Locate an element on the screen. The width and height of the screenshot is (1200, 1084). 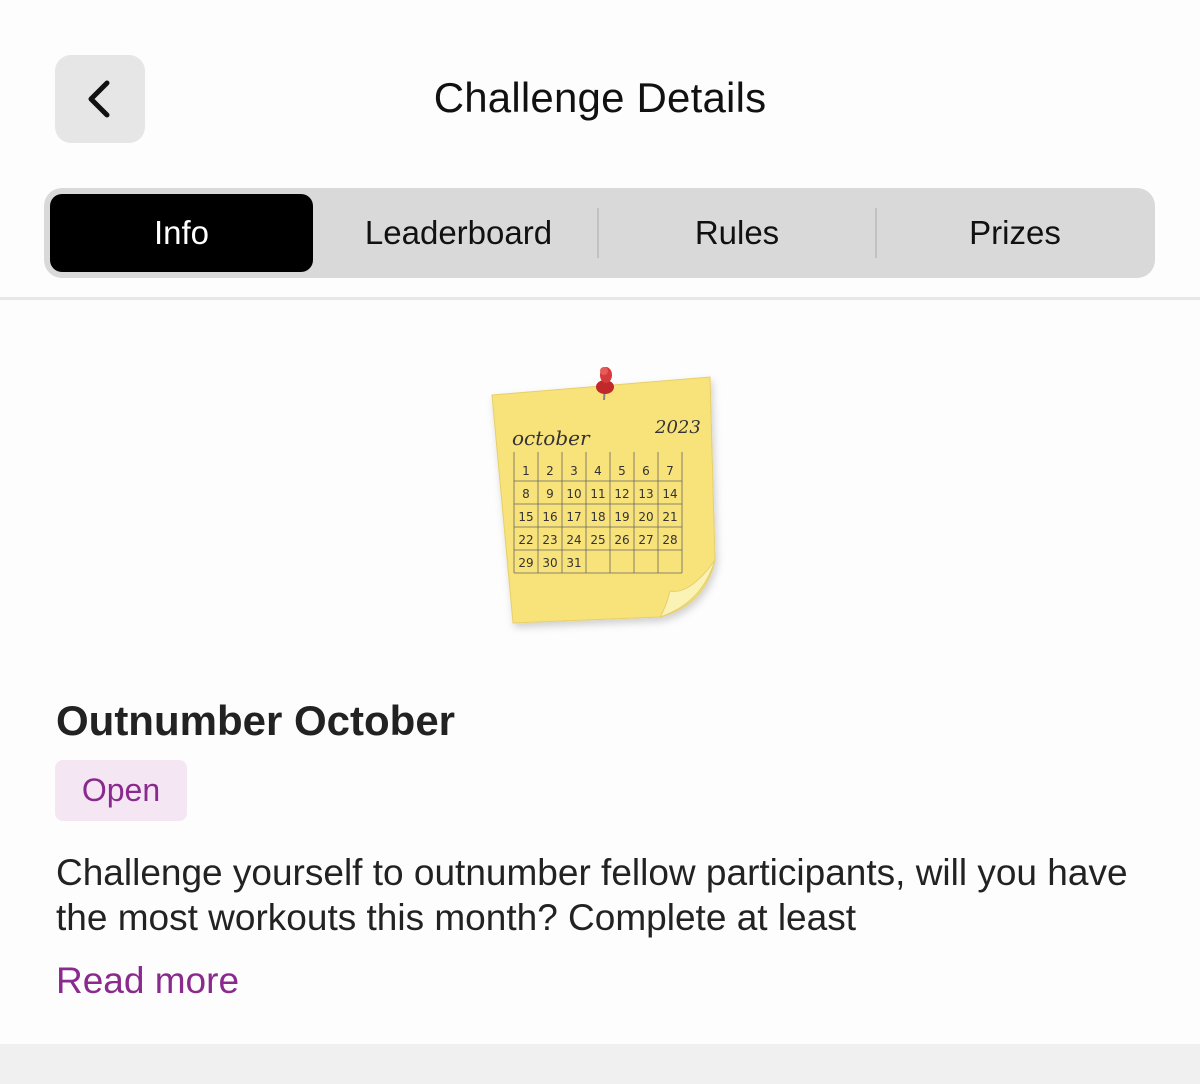
read-more-link: Read more is located at coordinates (147, 981).